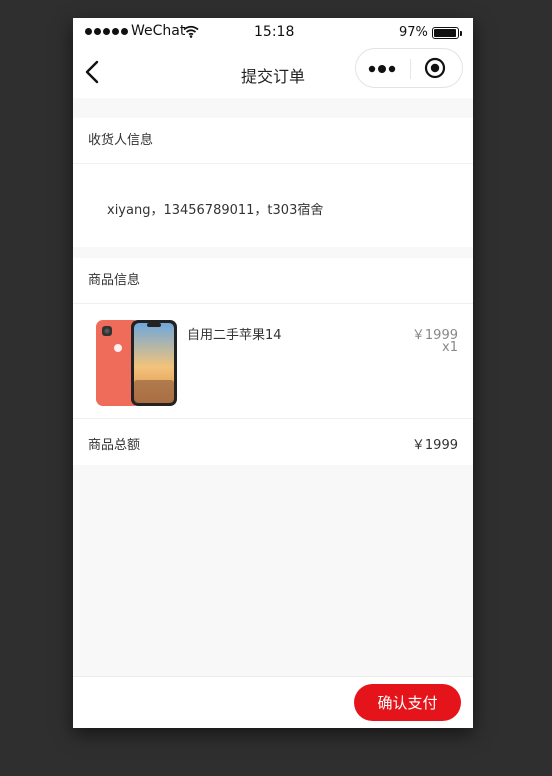 This screenshot has height=776, width=552. What do you see at coordinates (383, 69) in the screenshot?
I see `more-dots-icon` at bounding box center [383, 69].